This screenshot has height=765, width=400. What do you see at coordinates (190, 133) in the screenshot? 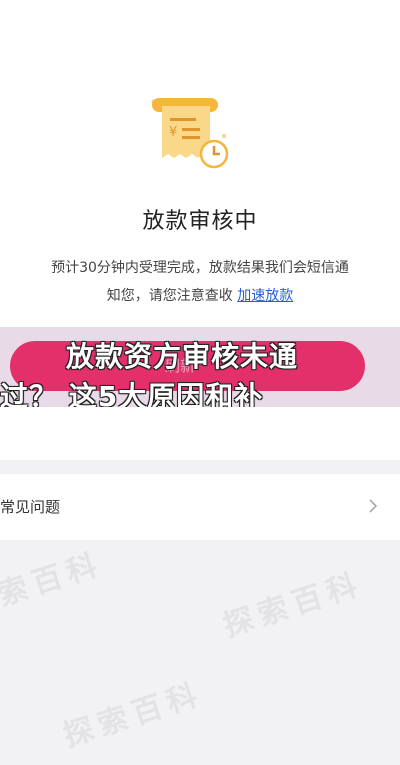
I see `receipt-icon: ¥` at bounding box center [190, 133].